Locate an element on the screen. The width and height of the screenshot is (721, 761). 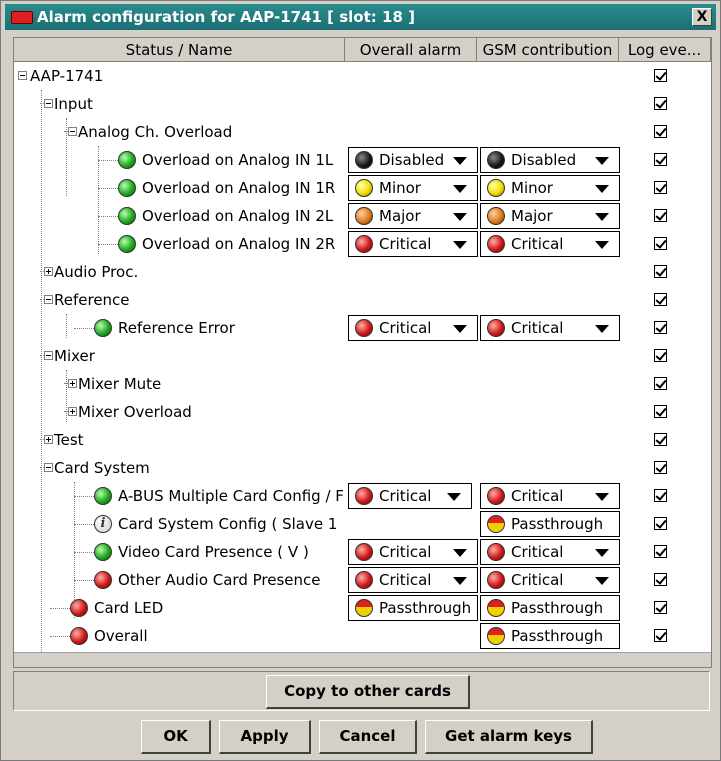
tree-row: Mixer Mute is located at coordinates (362, 384).